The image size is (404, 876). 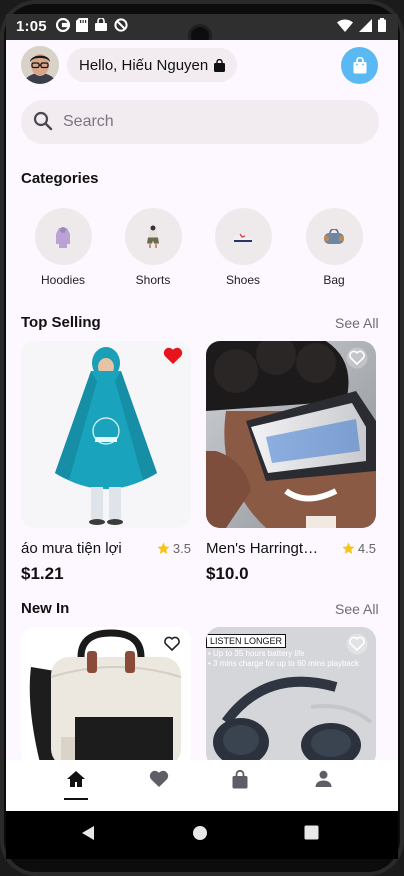 What do you see at coordinates (323, 778) in the screenshot?
I see `person-icon` at bounding box center [323, 778].